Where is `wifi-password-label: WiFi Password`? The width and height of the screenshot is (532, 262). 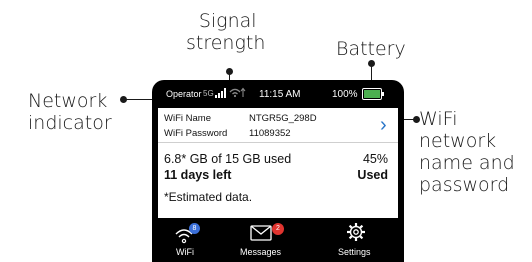
wifi-password-label: WiFi Password is located at coordinates (196, 133).